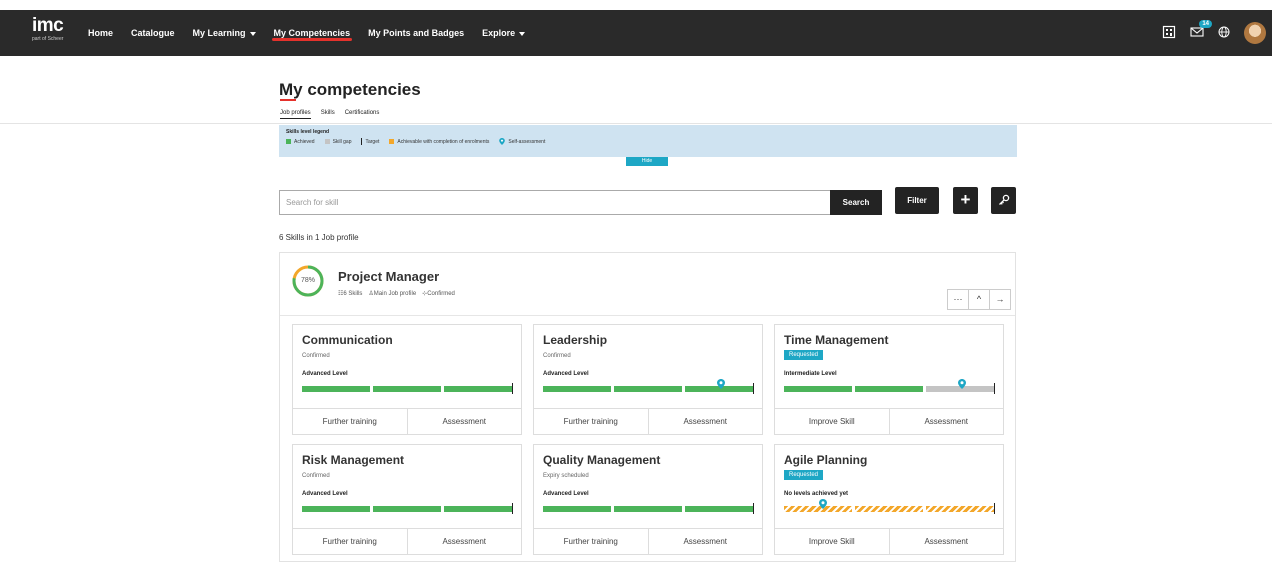  I want to click on key-icon, so click(1003, 199).